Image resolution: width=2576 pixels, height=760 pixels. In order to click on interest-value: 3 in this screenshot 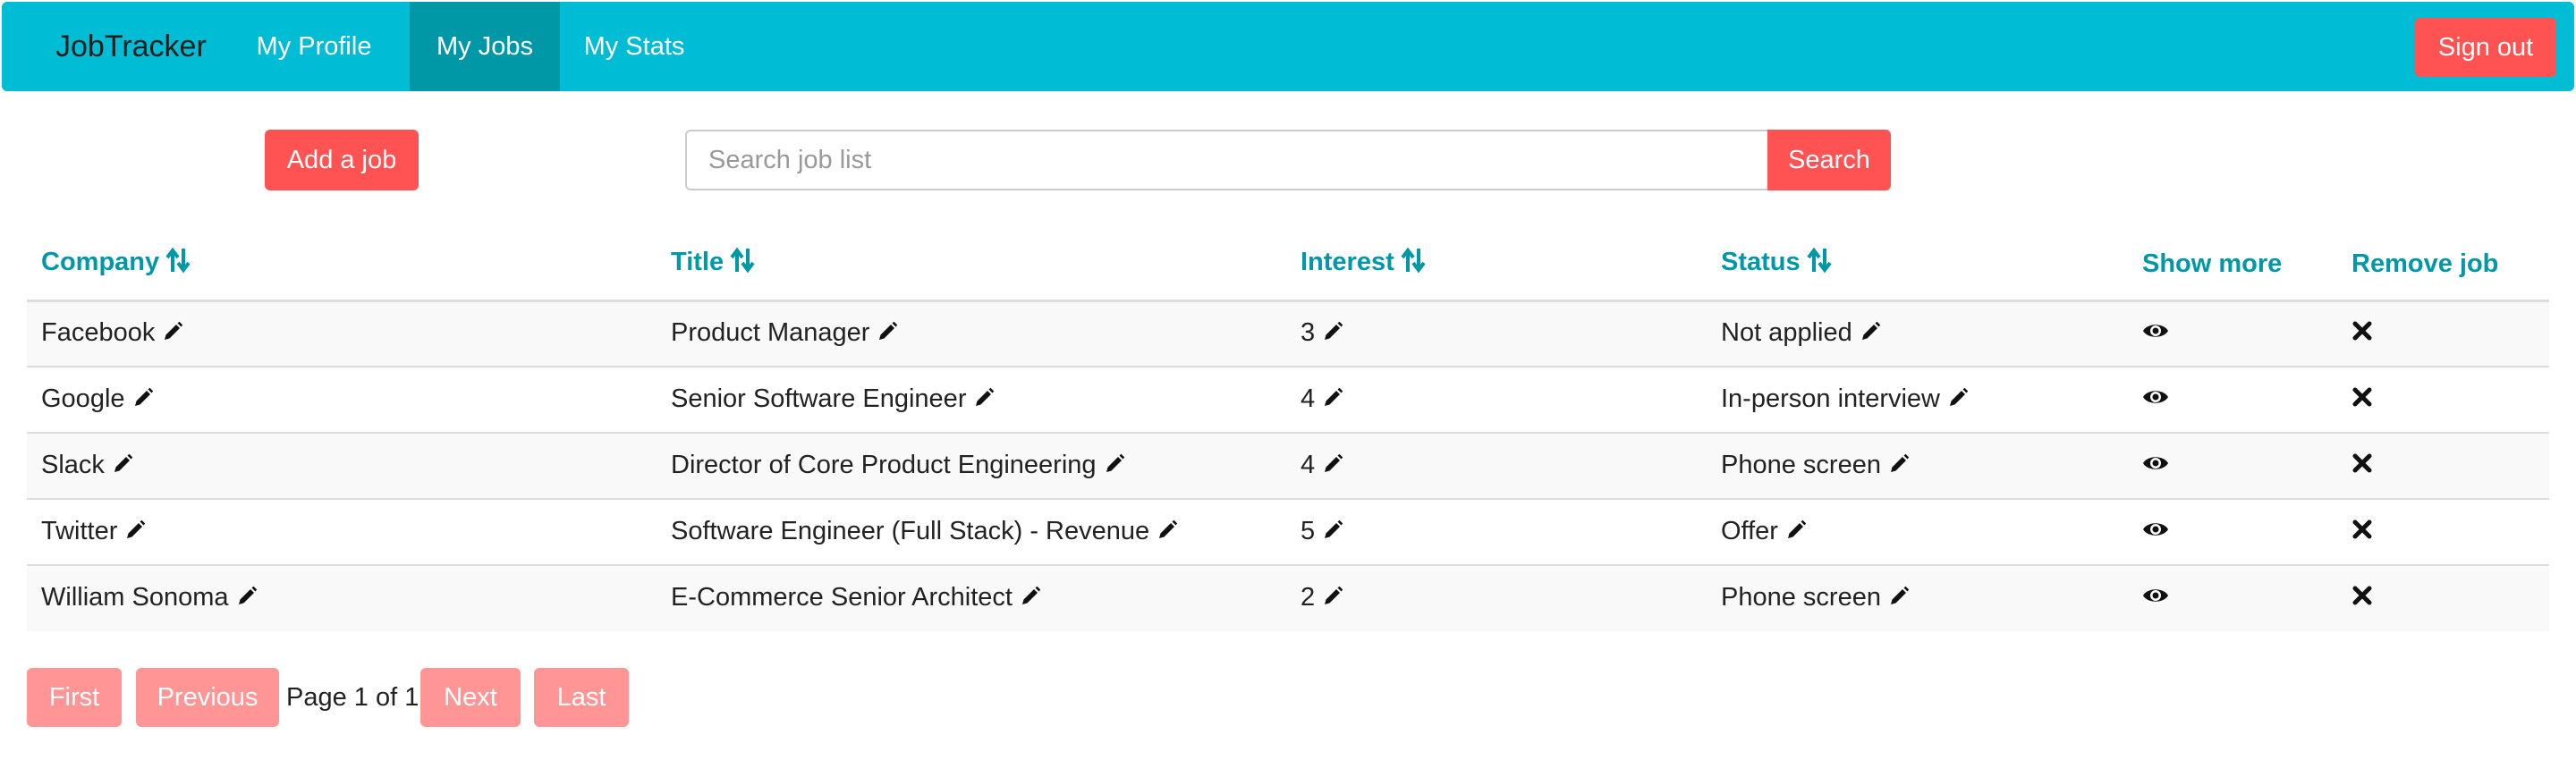, I will do `click(1308, 332)`.